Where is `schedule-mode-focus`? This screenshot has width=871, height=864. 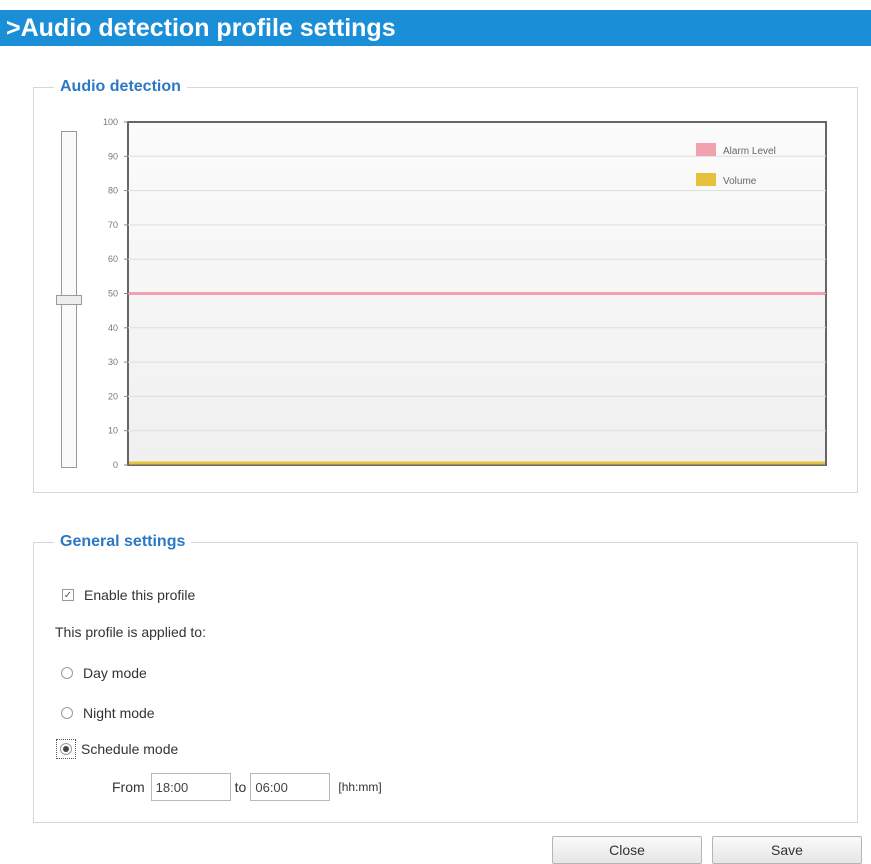
schedule-mode-focus is located at coordinates (66, 749).